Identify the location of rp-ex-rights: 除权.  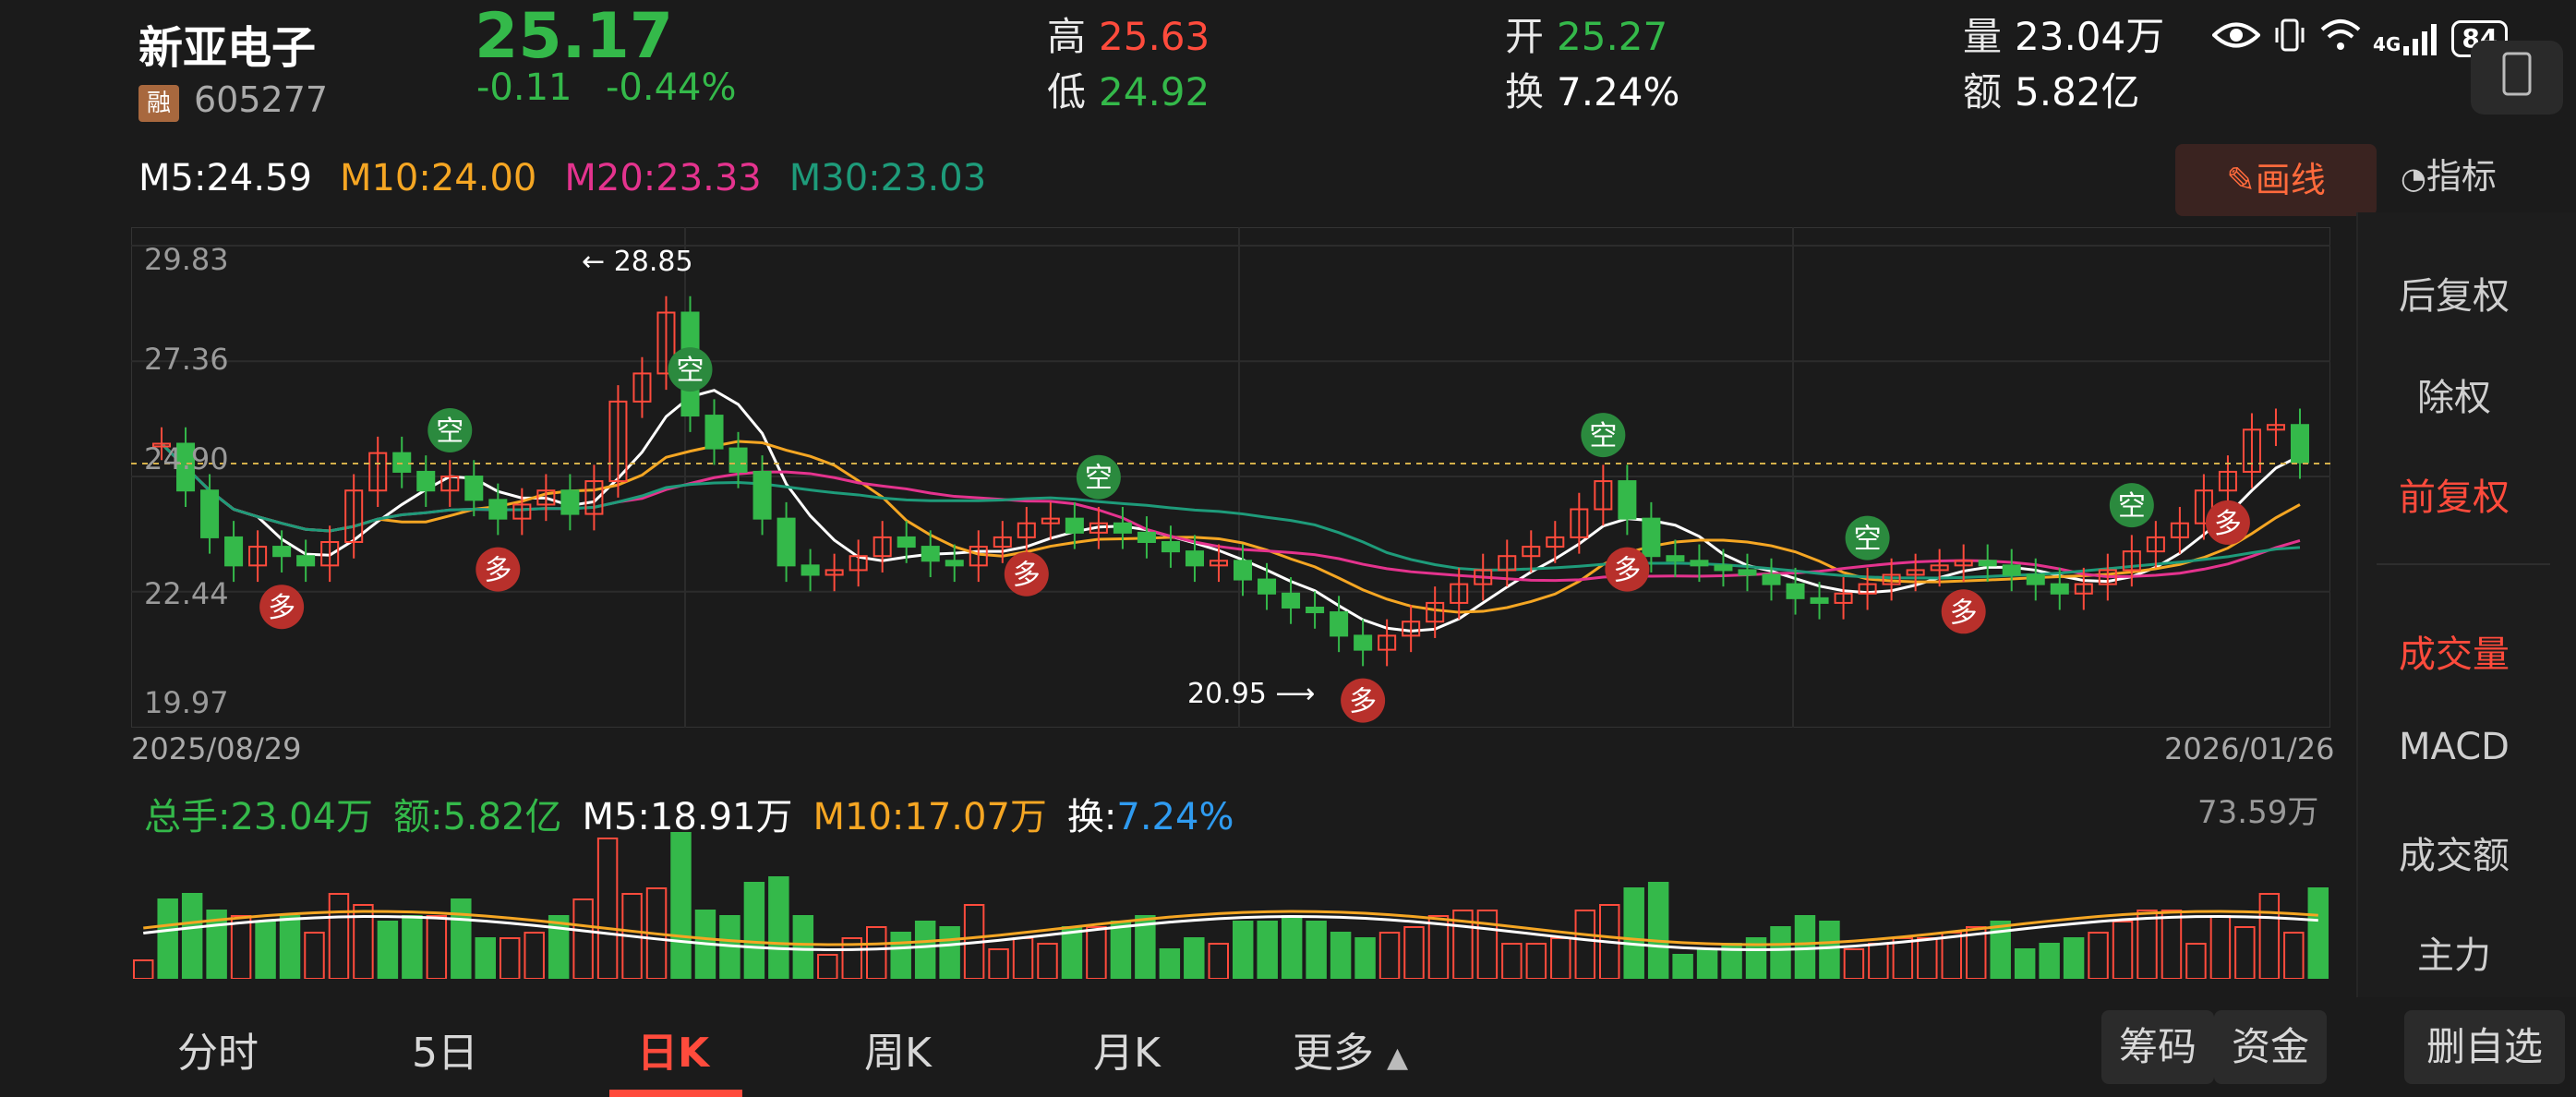
(2454, 395).